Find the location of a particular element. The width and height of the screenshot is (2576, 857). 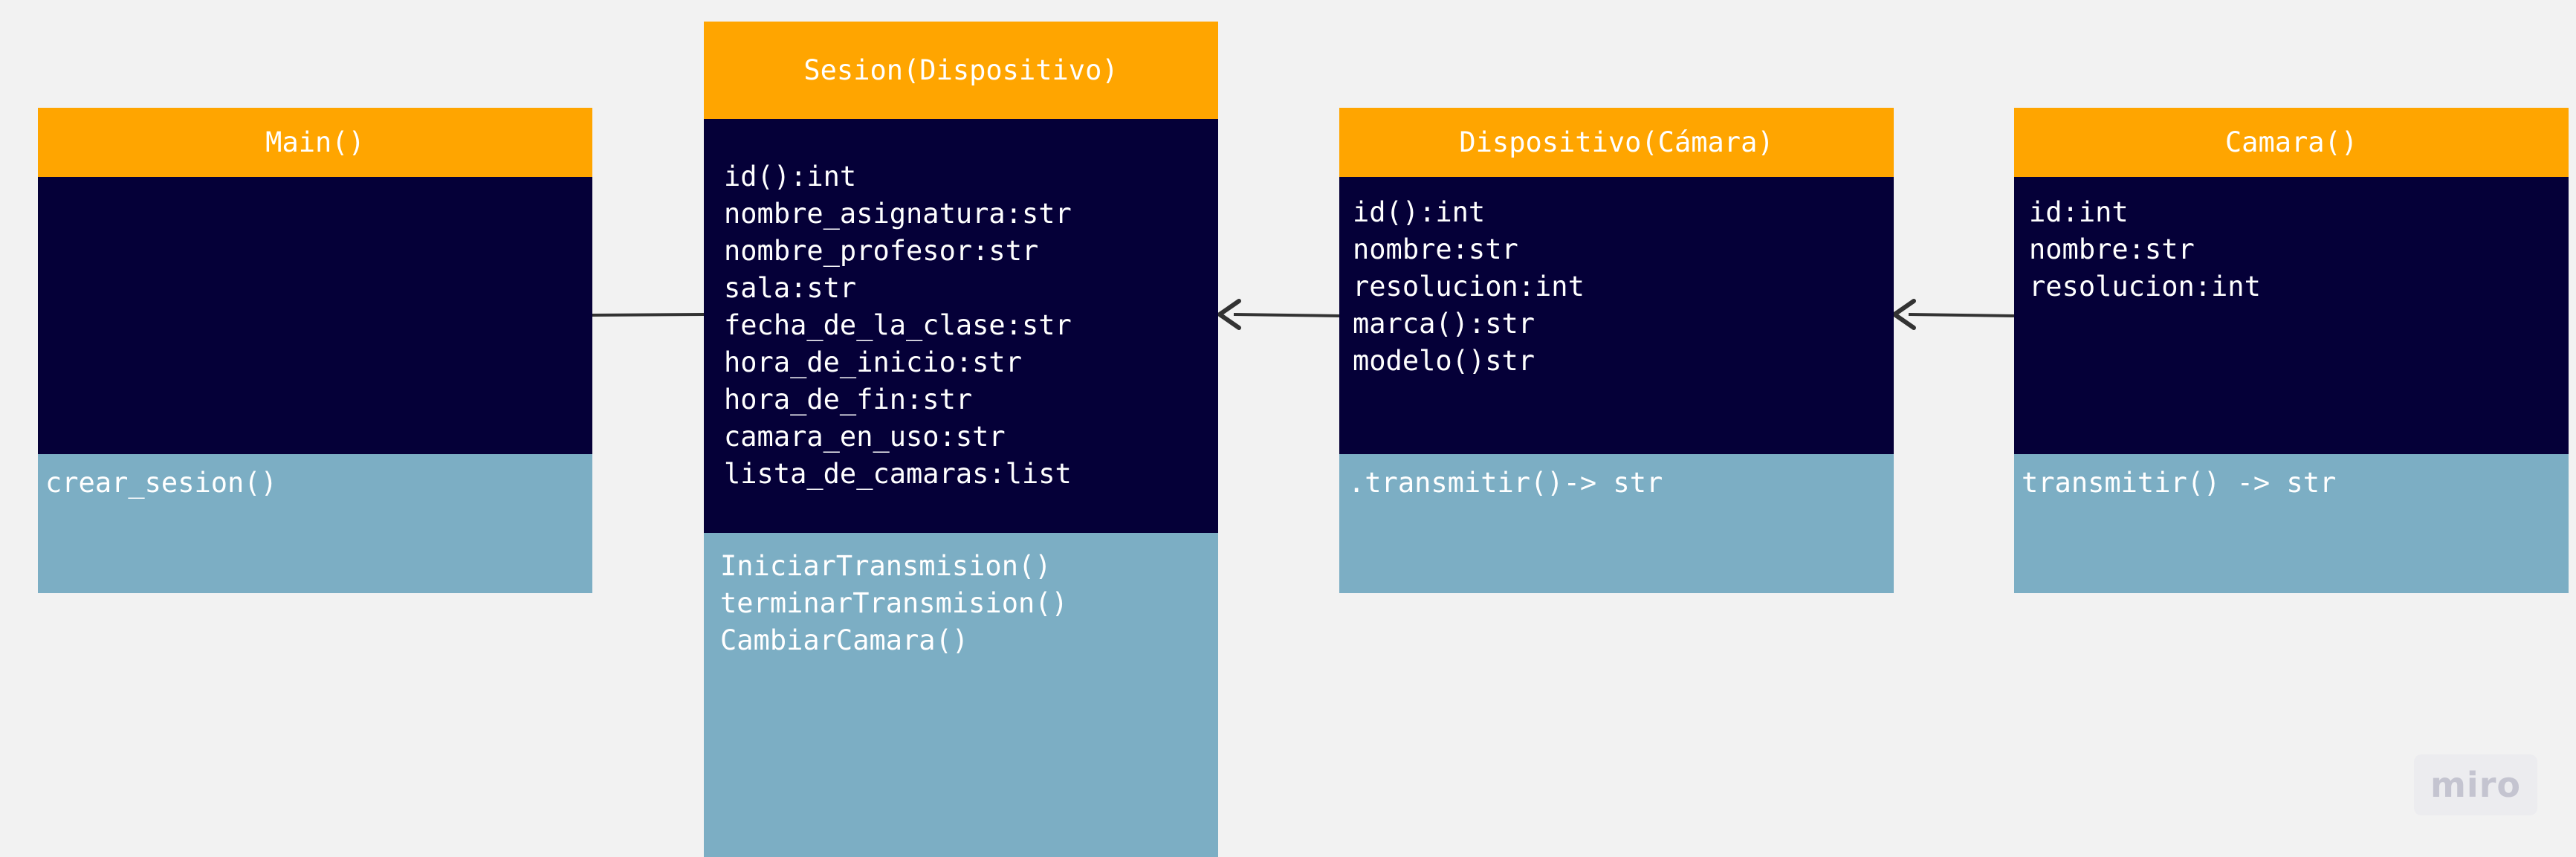

class-main-name: Main() is located at coordinates (315, 142).